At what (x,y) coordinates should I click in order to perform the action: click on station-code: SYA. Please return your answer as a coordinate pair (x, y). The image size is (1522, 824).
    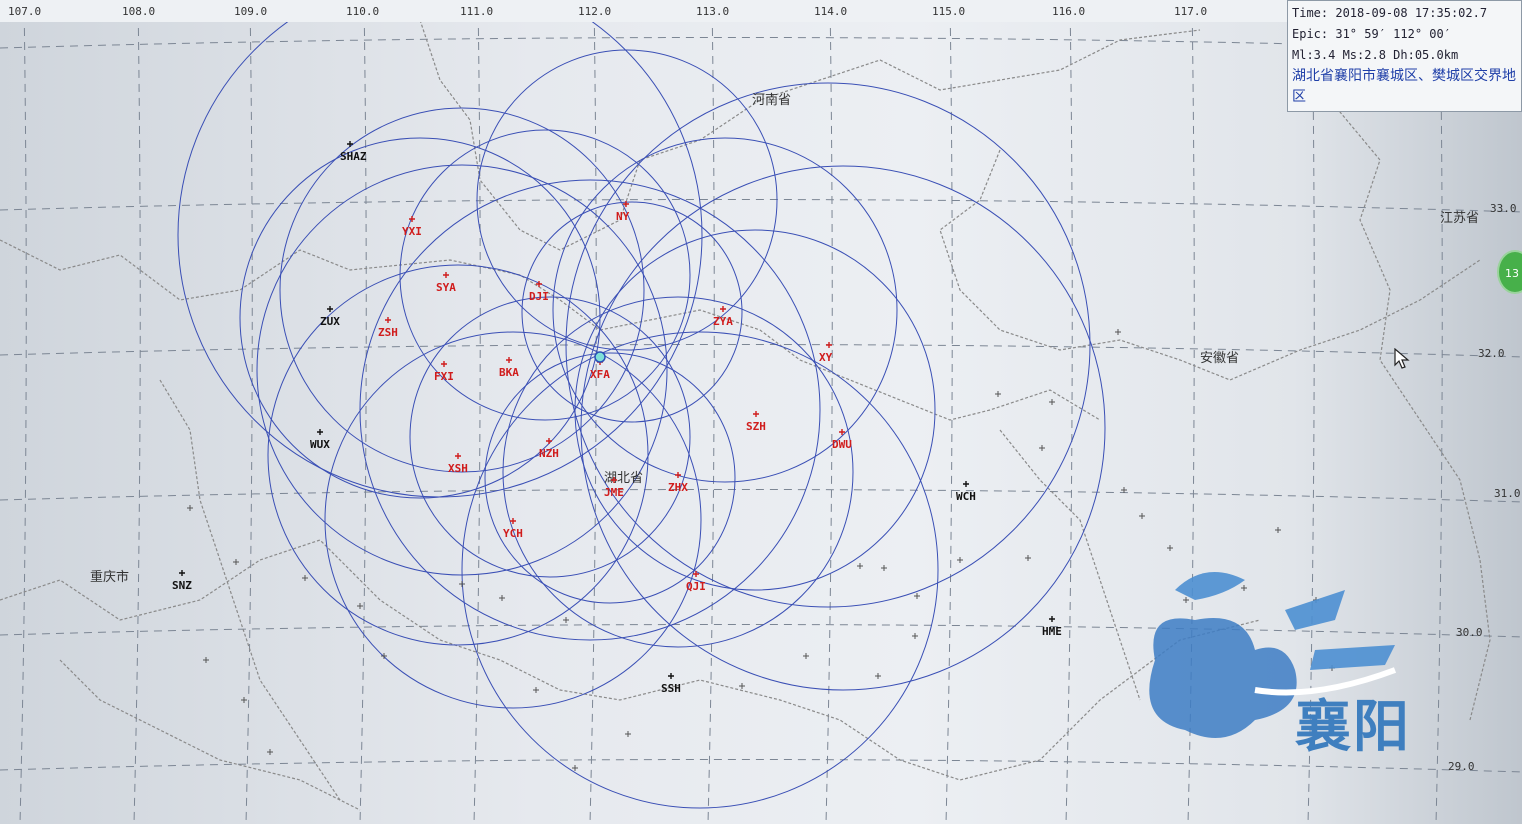
    Looking at the image, I should click on (446, 287).